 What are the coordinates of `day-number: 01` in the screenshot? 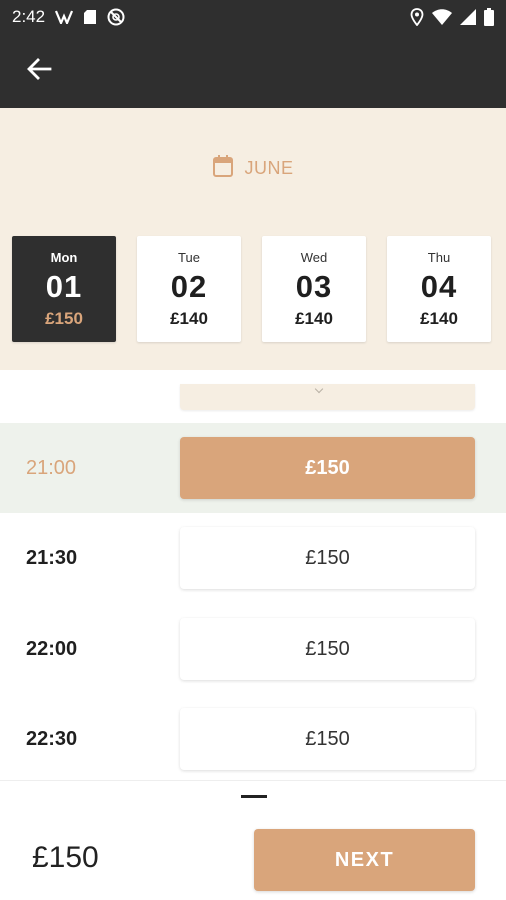 It's located at (64, 286).